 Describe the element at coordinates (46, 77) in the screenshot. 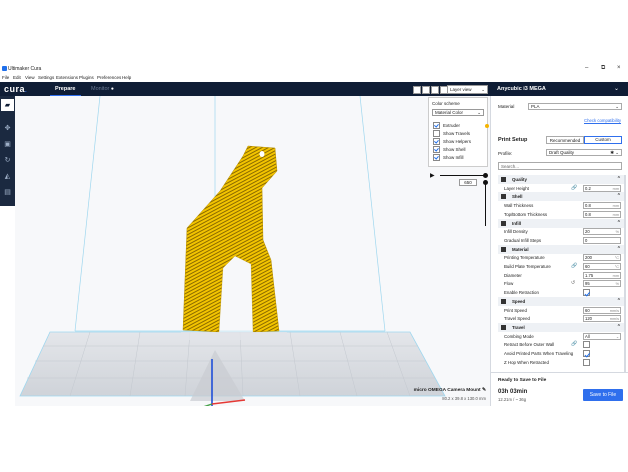

I see `menu-settings: Settings` at that location.